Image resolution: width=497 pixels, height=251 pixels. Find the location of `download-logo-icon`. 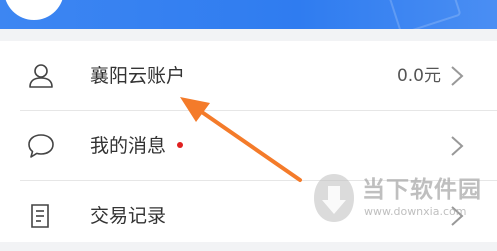

download-logo-icon is located at coordinates (334, 198).